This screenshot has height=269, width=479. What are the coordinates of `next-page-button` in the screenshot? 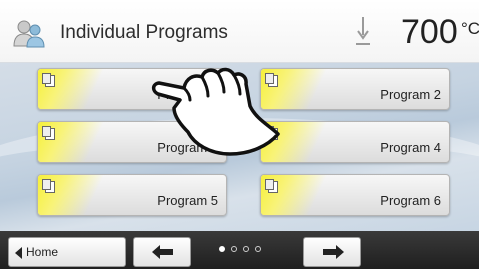 It's located at (332, 252).